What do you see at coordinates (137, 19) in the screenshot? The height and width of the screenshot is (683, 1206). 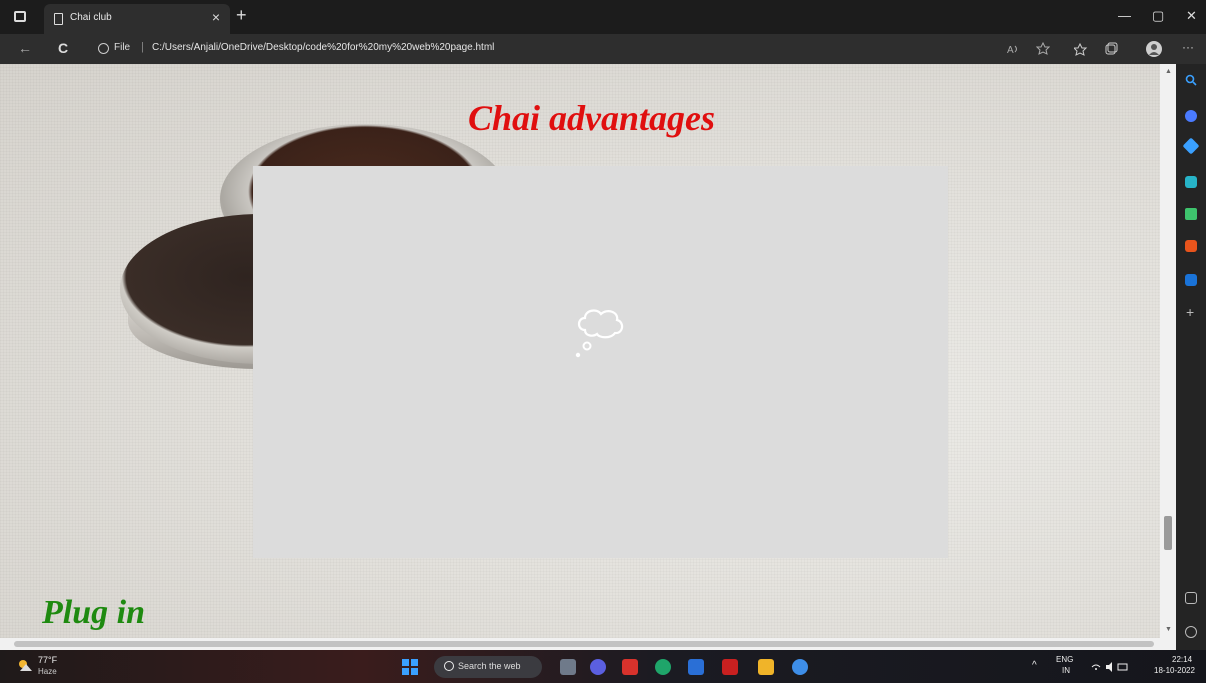 I see `browser-tab: Chai club ×` at bounding box center [137, 19].